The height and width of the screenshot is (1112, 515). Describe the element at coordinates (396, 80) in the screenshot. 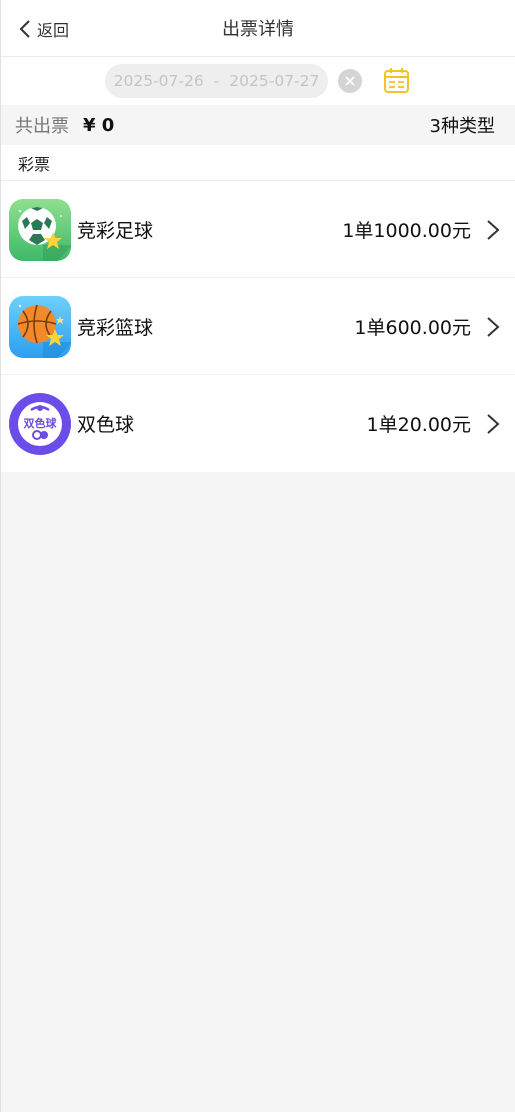

I see `calendar-icon` at that location.